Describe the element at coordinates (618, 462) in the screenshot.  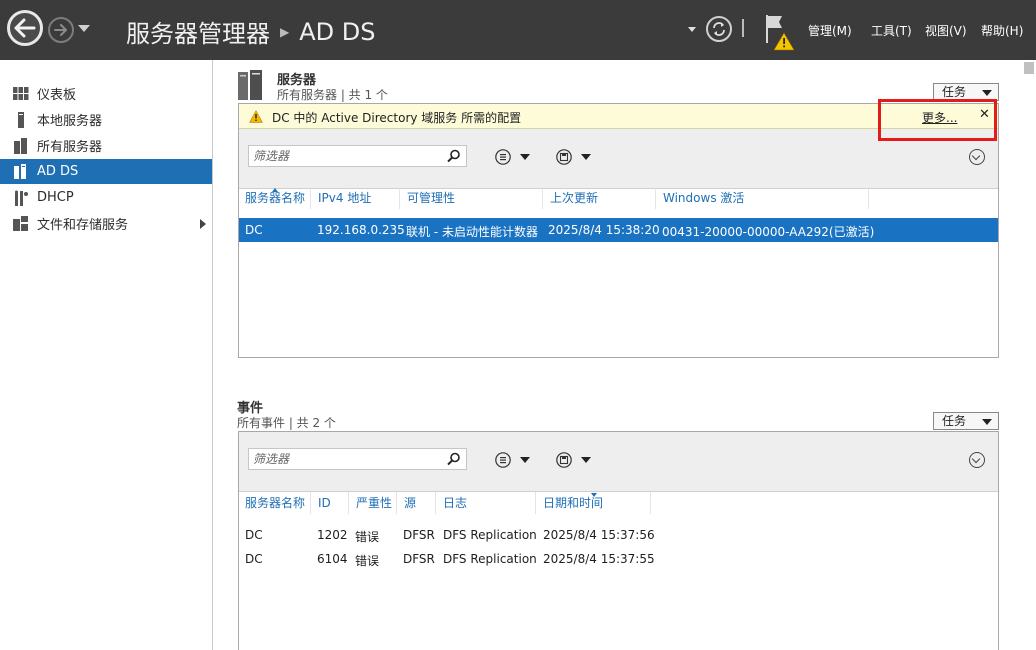
I see `events-filter-bar: 筛选器` at that location.